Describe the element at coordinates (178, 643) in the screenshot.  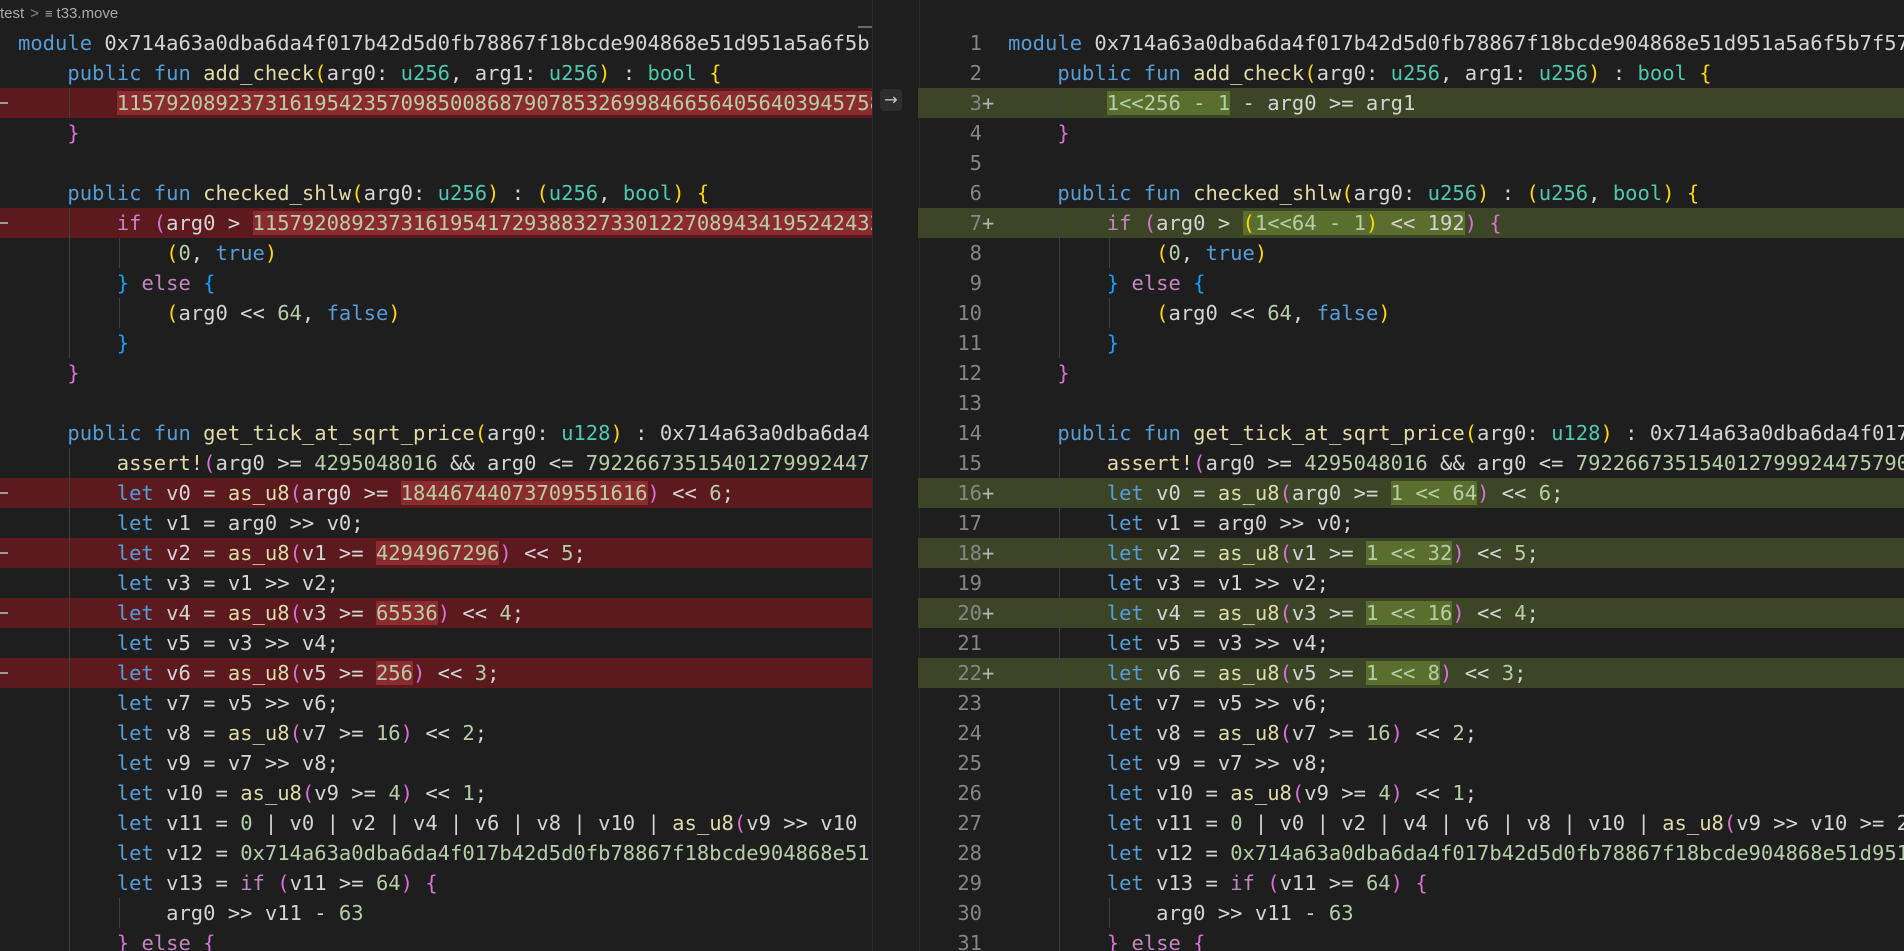
I see `code-text: let v5 = v3 >> v4;` at that location.